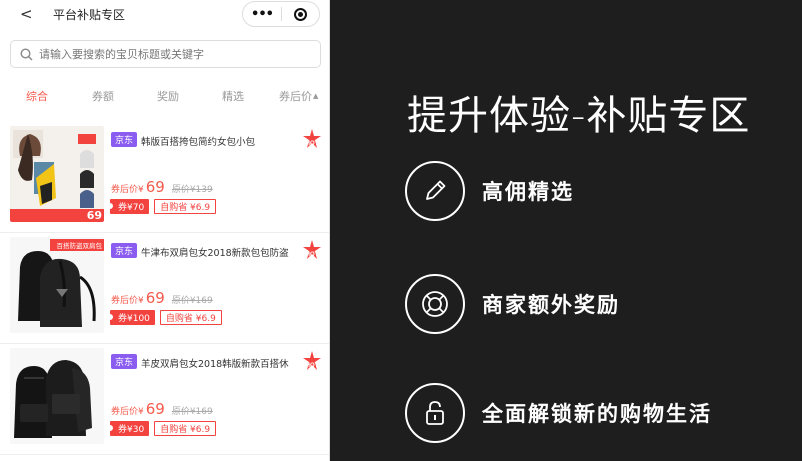 This screenshot has height=461, width=802. I want to click on close-target-icon, so click(300, 14).